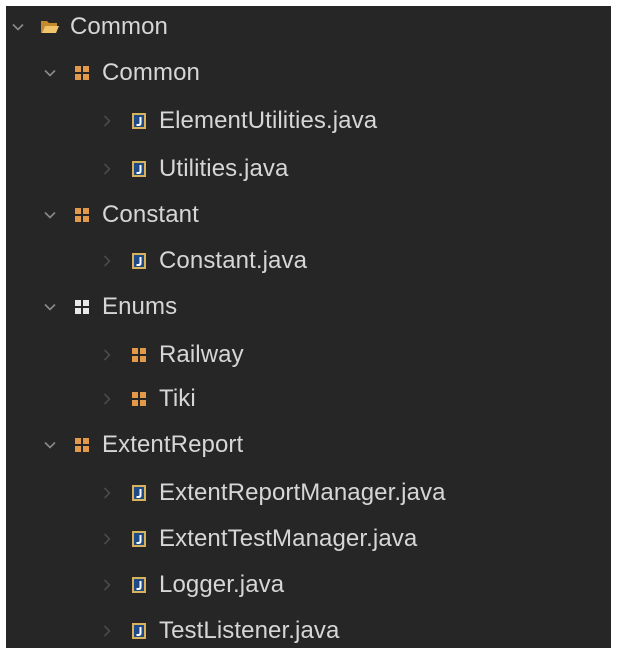 The image size is (618, 654). Describe the element at coordinates (268, 120) in the screenshot. I see `tree-node-label: ElementUtilities.java` at that location.